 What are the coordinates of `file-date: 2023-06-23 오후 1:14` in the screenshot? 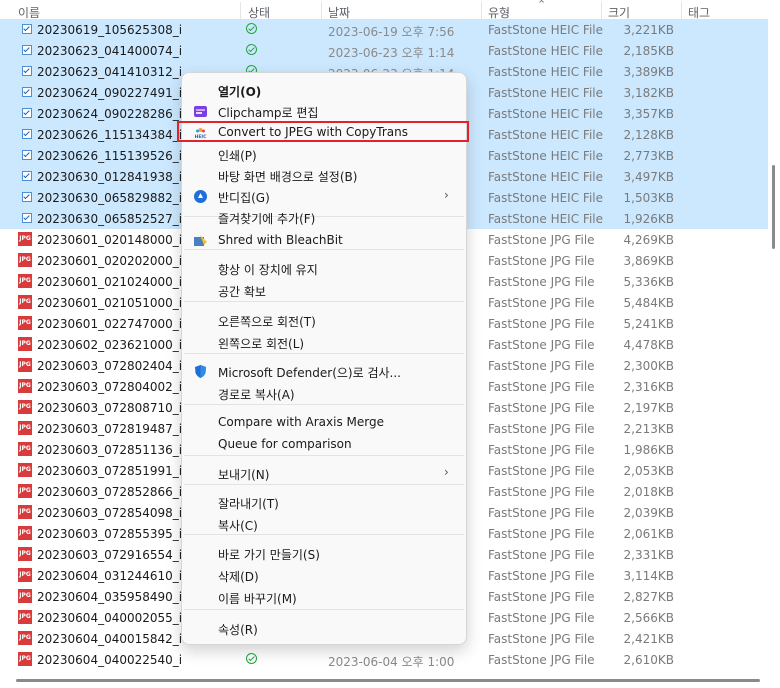 It's located at (391, 53).